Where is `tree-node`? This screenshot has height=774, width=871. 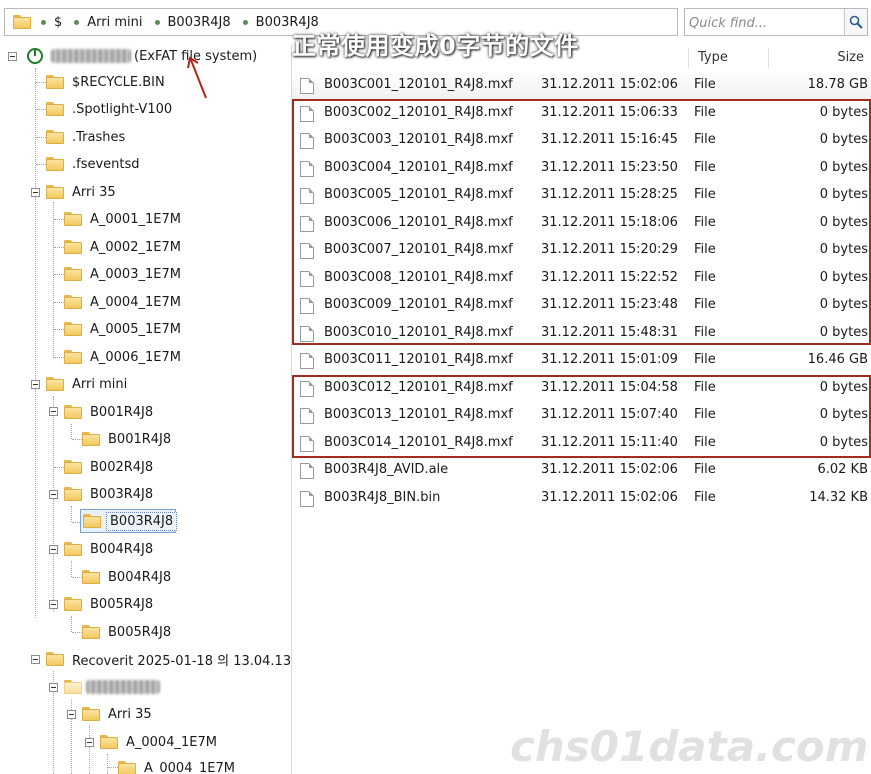 tree-node is located at coordinates (112, 687).